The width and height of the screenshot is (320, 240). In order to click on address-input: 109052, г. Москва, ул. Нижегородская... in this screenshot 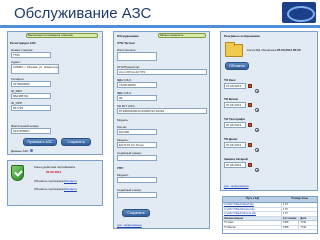, I will do `click(35, 69)`.